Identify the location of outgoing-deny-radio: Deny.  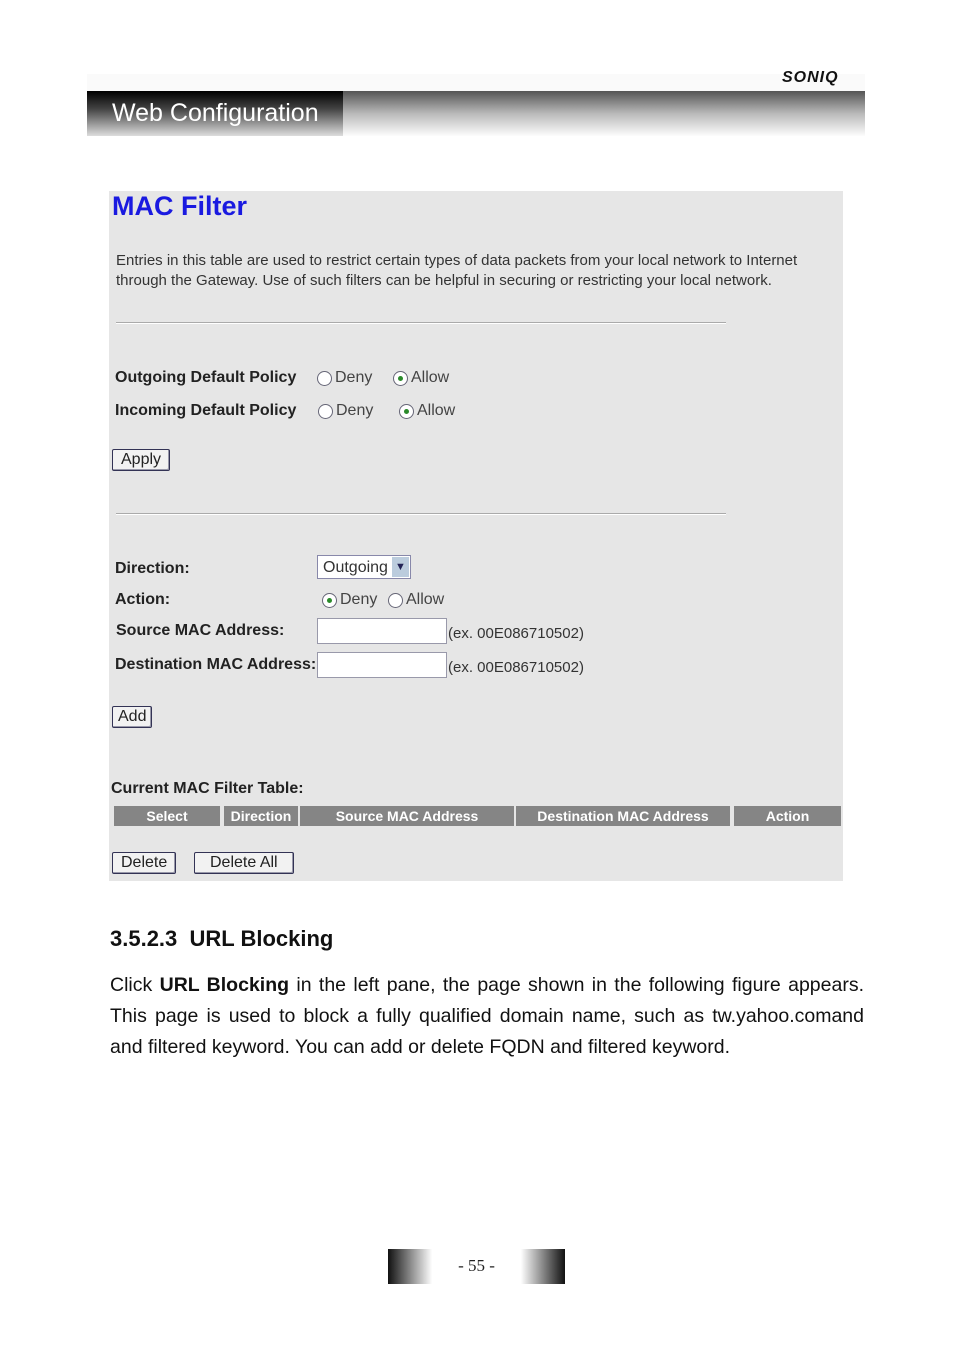
(344, 378).